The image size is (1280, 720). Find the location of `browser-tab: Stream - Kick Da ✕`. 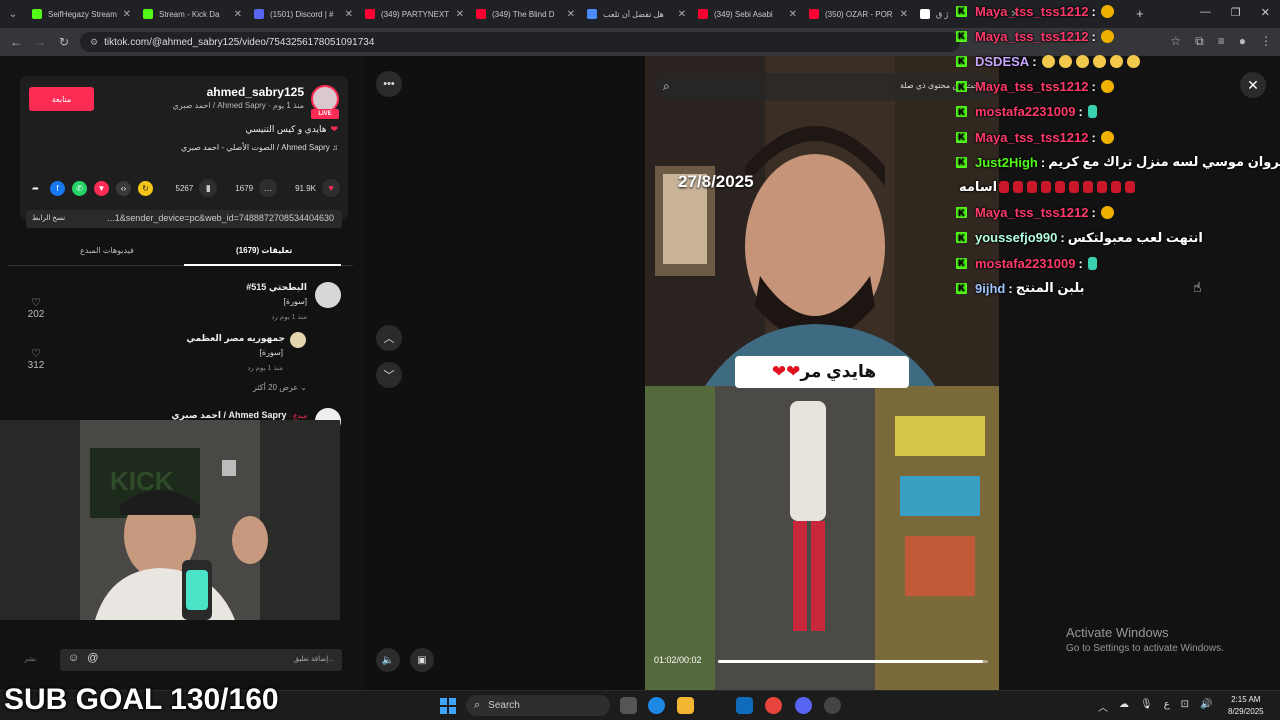

browser-tab: Stream - Kick Da ✕ is located at coordinates (192, 14).